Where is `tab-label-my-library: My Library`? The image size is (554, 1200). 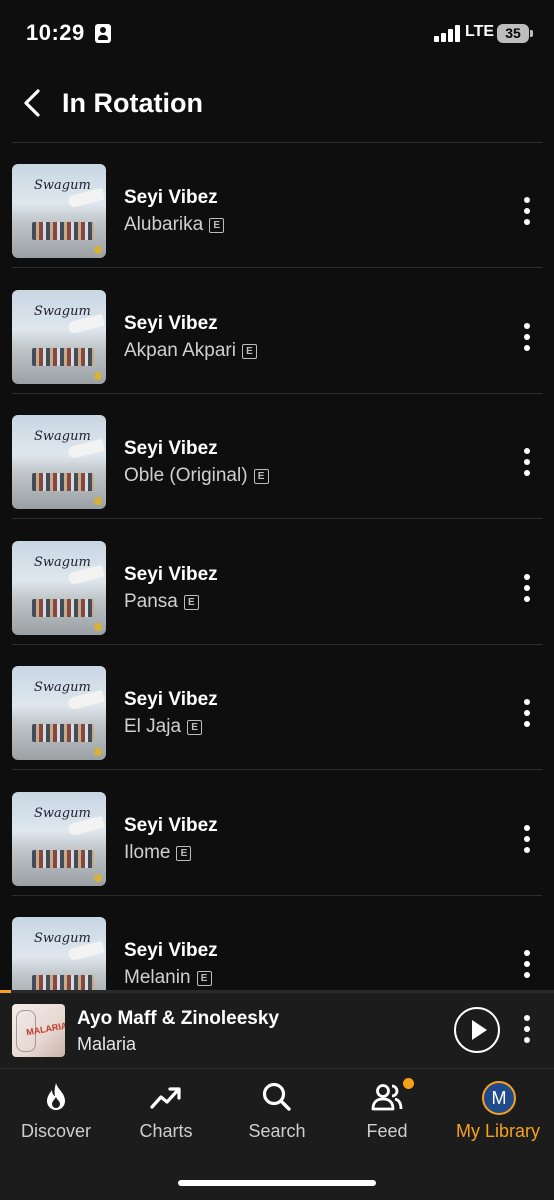
tab-label-my-library: My Library is located at coordinates (497, 1131).